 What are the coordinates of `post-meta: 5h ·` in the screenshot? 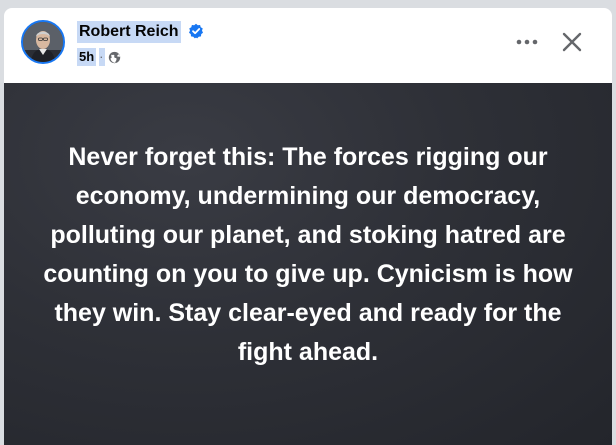 It's located at (99, 57).